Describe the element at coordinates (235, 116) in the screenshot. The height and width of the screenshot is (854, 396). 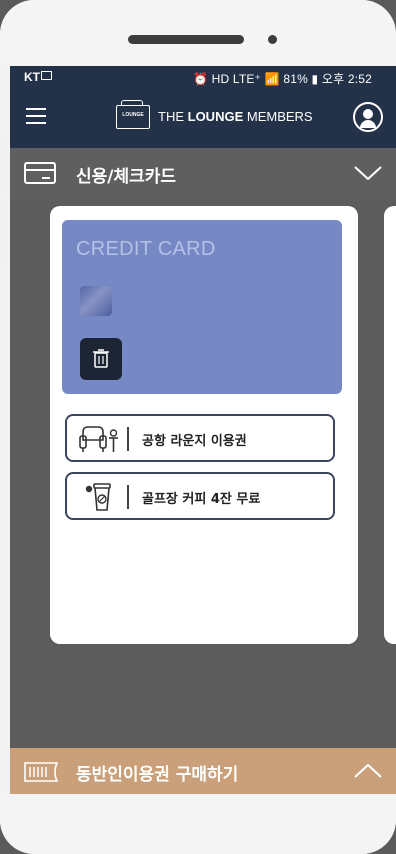
I see `brand-title: THE LOUNGE MEMBERS` at that location.